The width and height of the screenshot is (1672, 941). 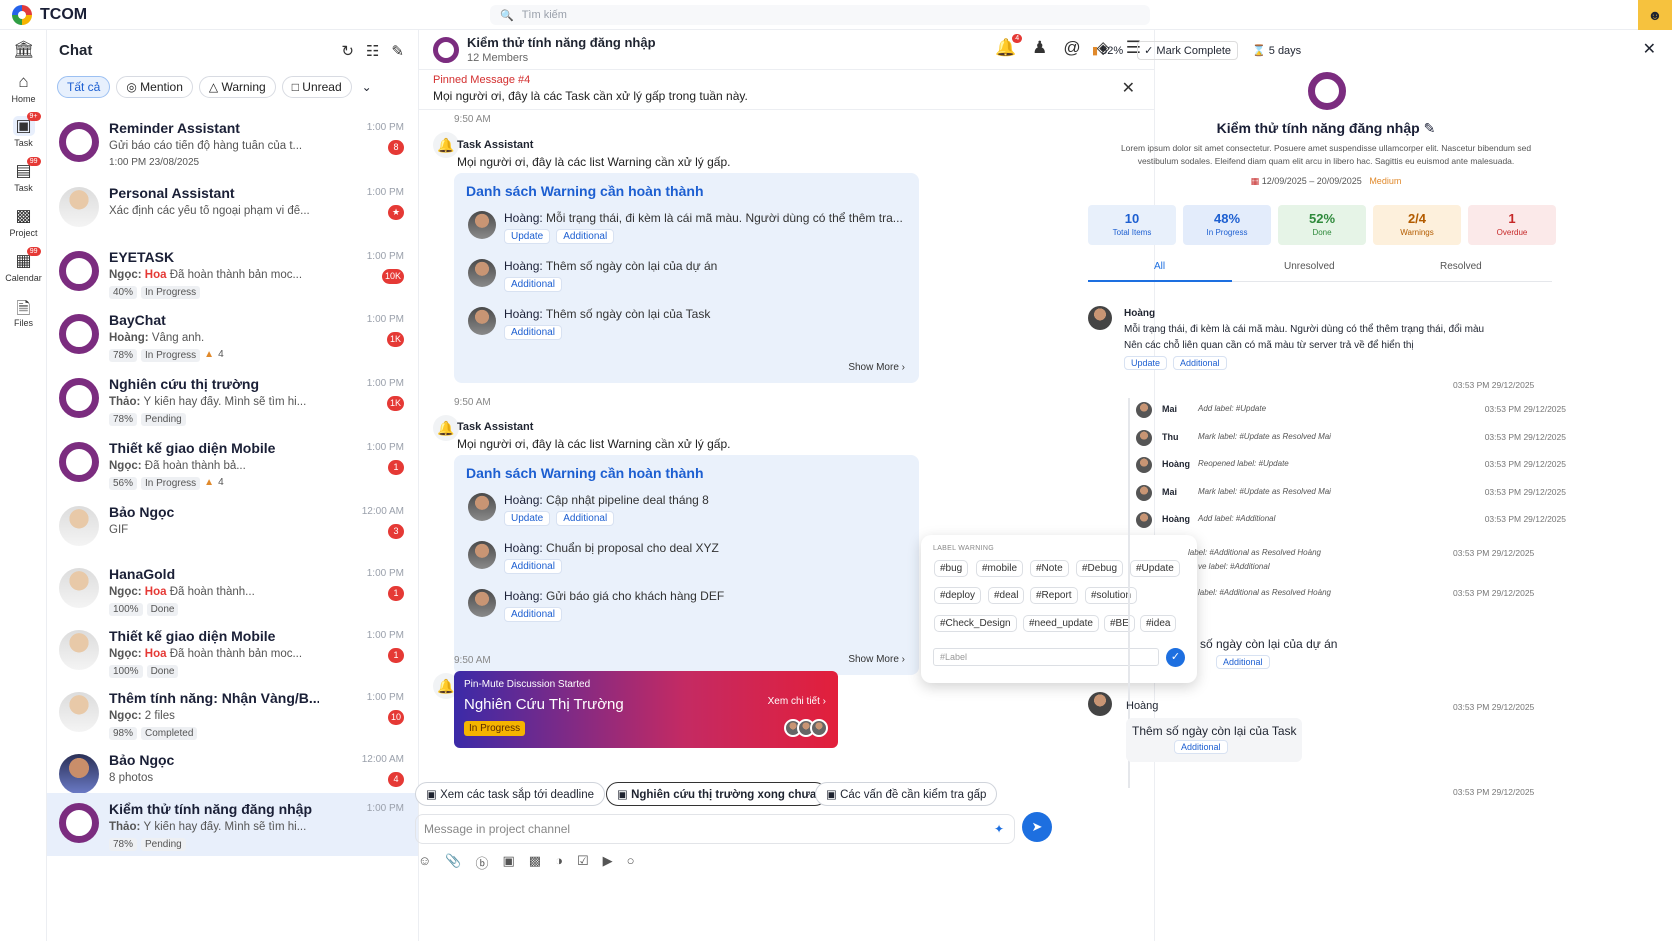 I want to click on new-group-icon: ☷, so click(x=372, y=51).